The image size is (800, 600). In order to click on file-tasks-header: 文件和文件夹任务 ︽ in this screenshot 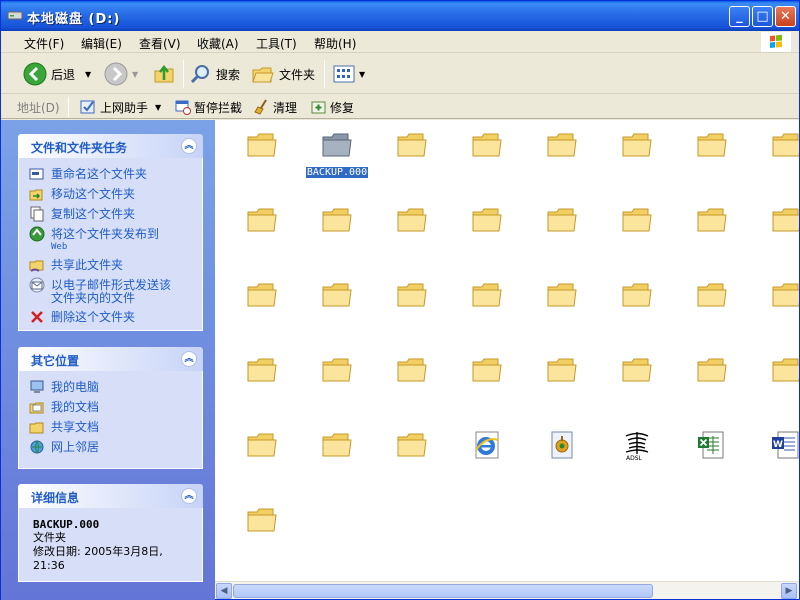, I will do `click(110, 146)`.